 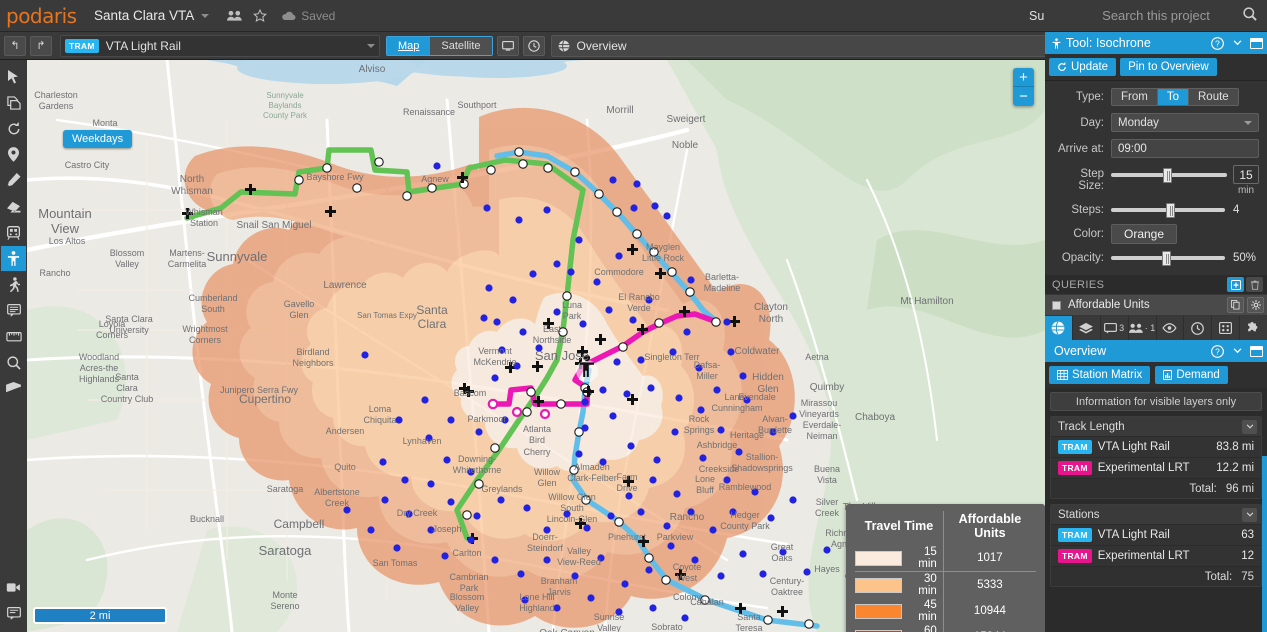 What do you see at coordinates (1185, 148) in the screenshot?
I see `arrive-time-input: 09:00` at bounding box center [1185, 148].